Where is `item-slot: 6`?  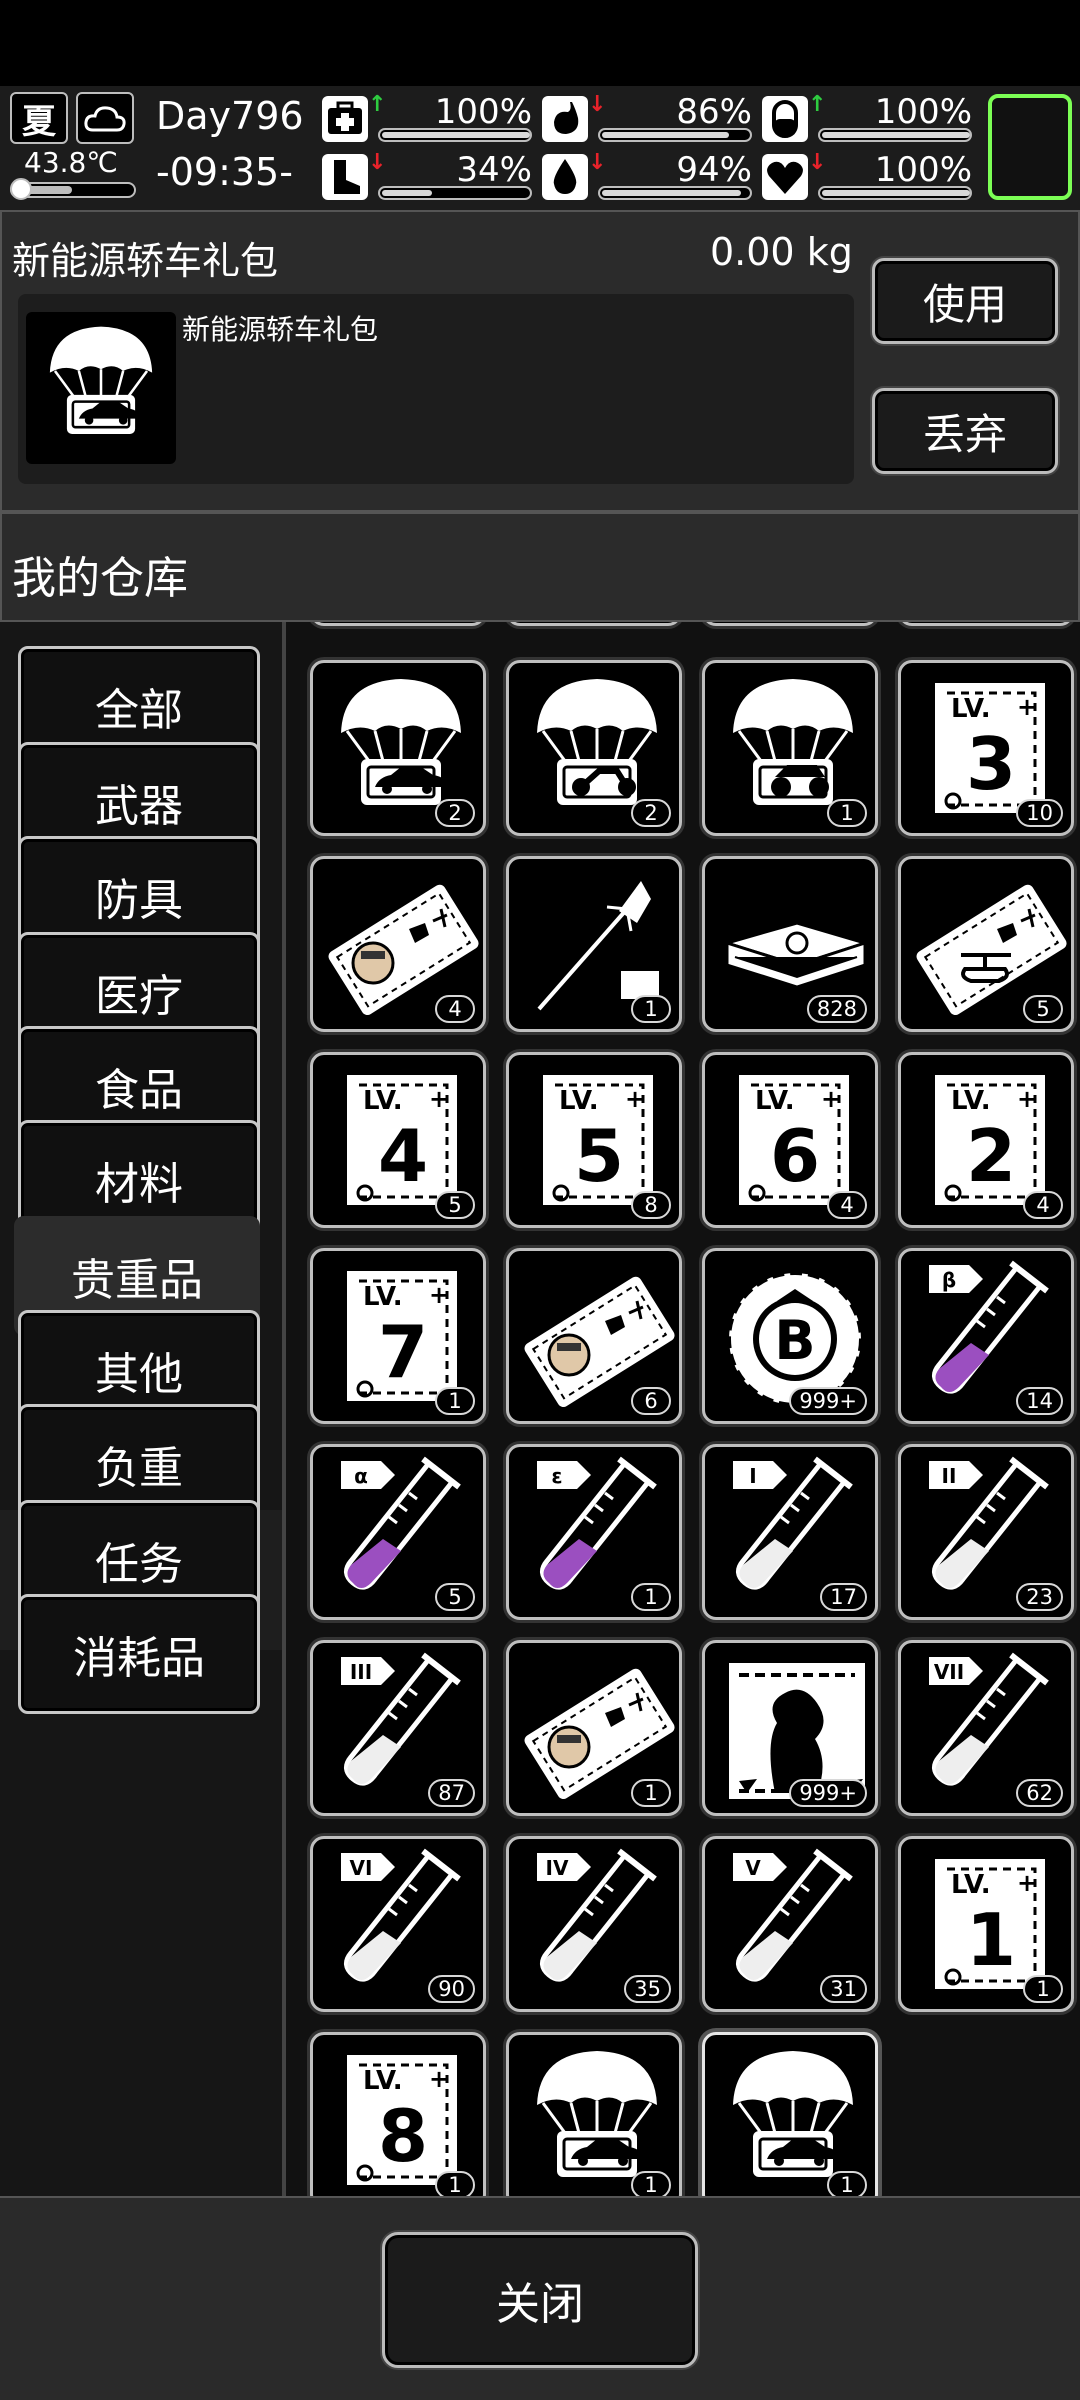
item-slot: 6 is located at coordinates (594, 1336).